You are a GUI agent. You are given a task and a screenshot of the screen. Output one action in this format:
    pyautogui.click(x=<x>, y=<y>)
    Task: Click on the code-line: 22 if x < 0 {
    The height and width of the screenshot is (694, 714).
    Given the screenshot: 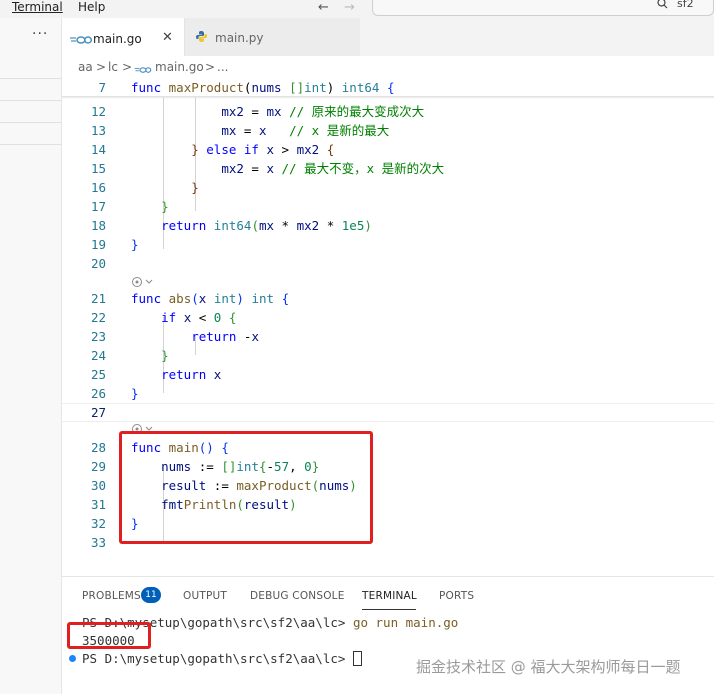 What is the action you would take?
    pyautogui.click(x=388, y=317)
    